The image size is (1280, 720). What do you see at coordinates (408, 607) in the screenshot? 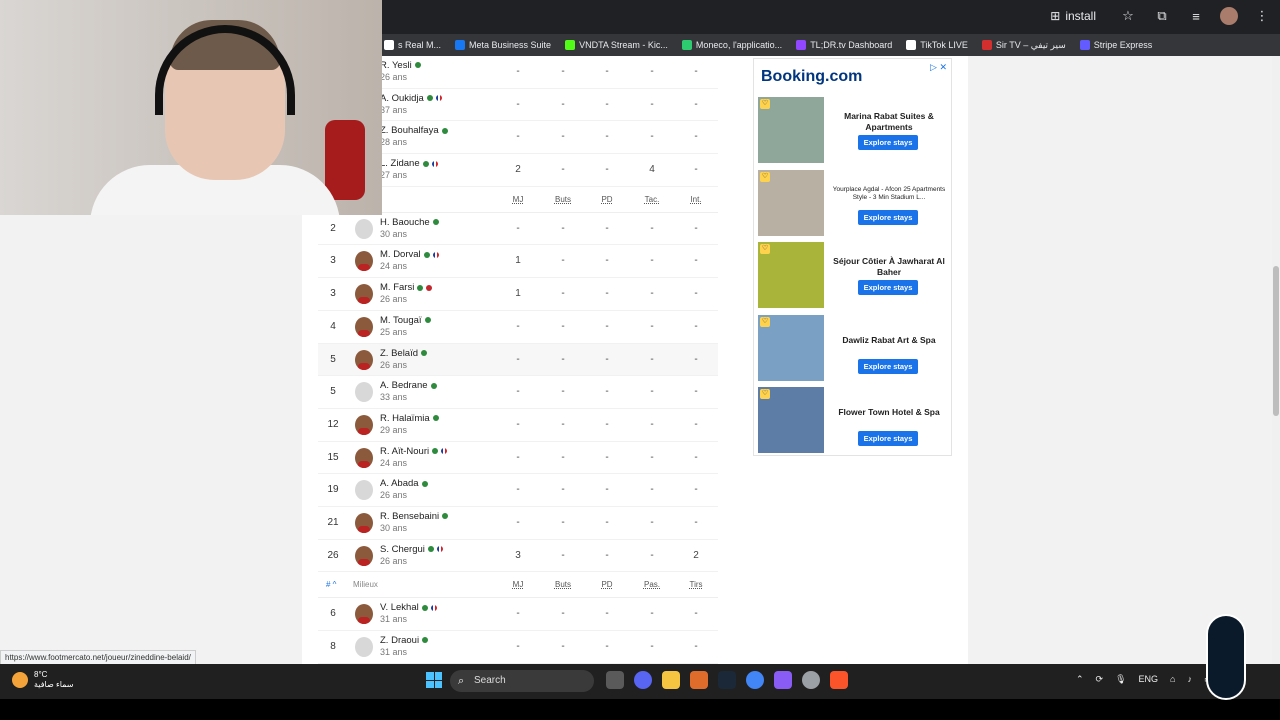
I see `player-name: V. Lekhal` at bounding box center [408, 607].